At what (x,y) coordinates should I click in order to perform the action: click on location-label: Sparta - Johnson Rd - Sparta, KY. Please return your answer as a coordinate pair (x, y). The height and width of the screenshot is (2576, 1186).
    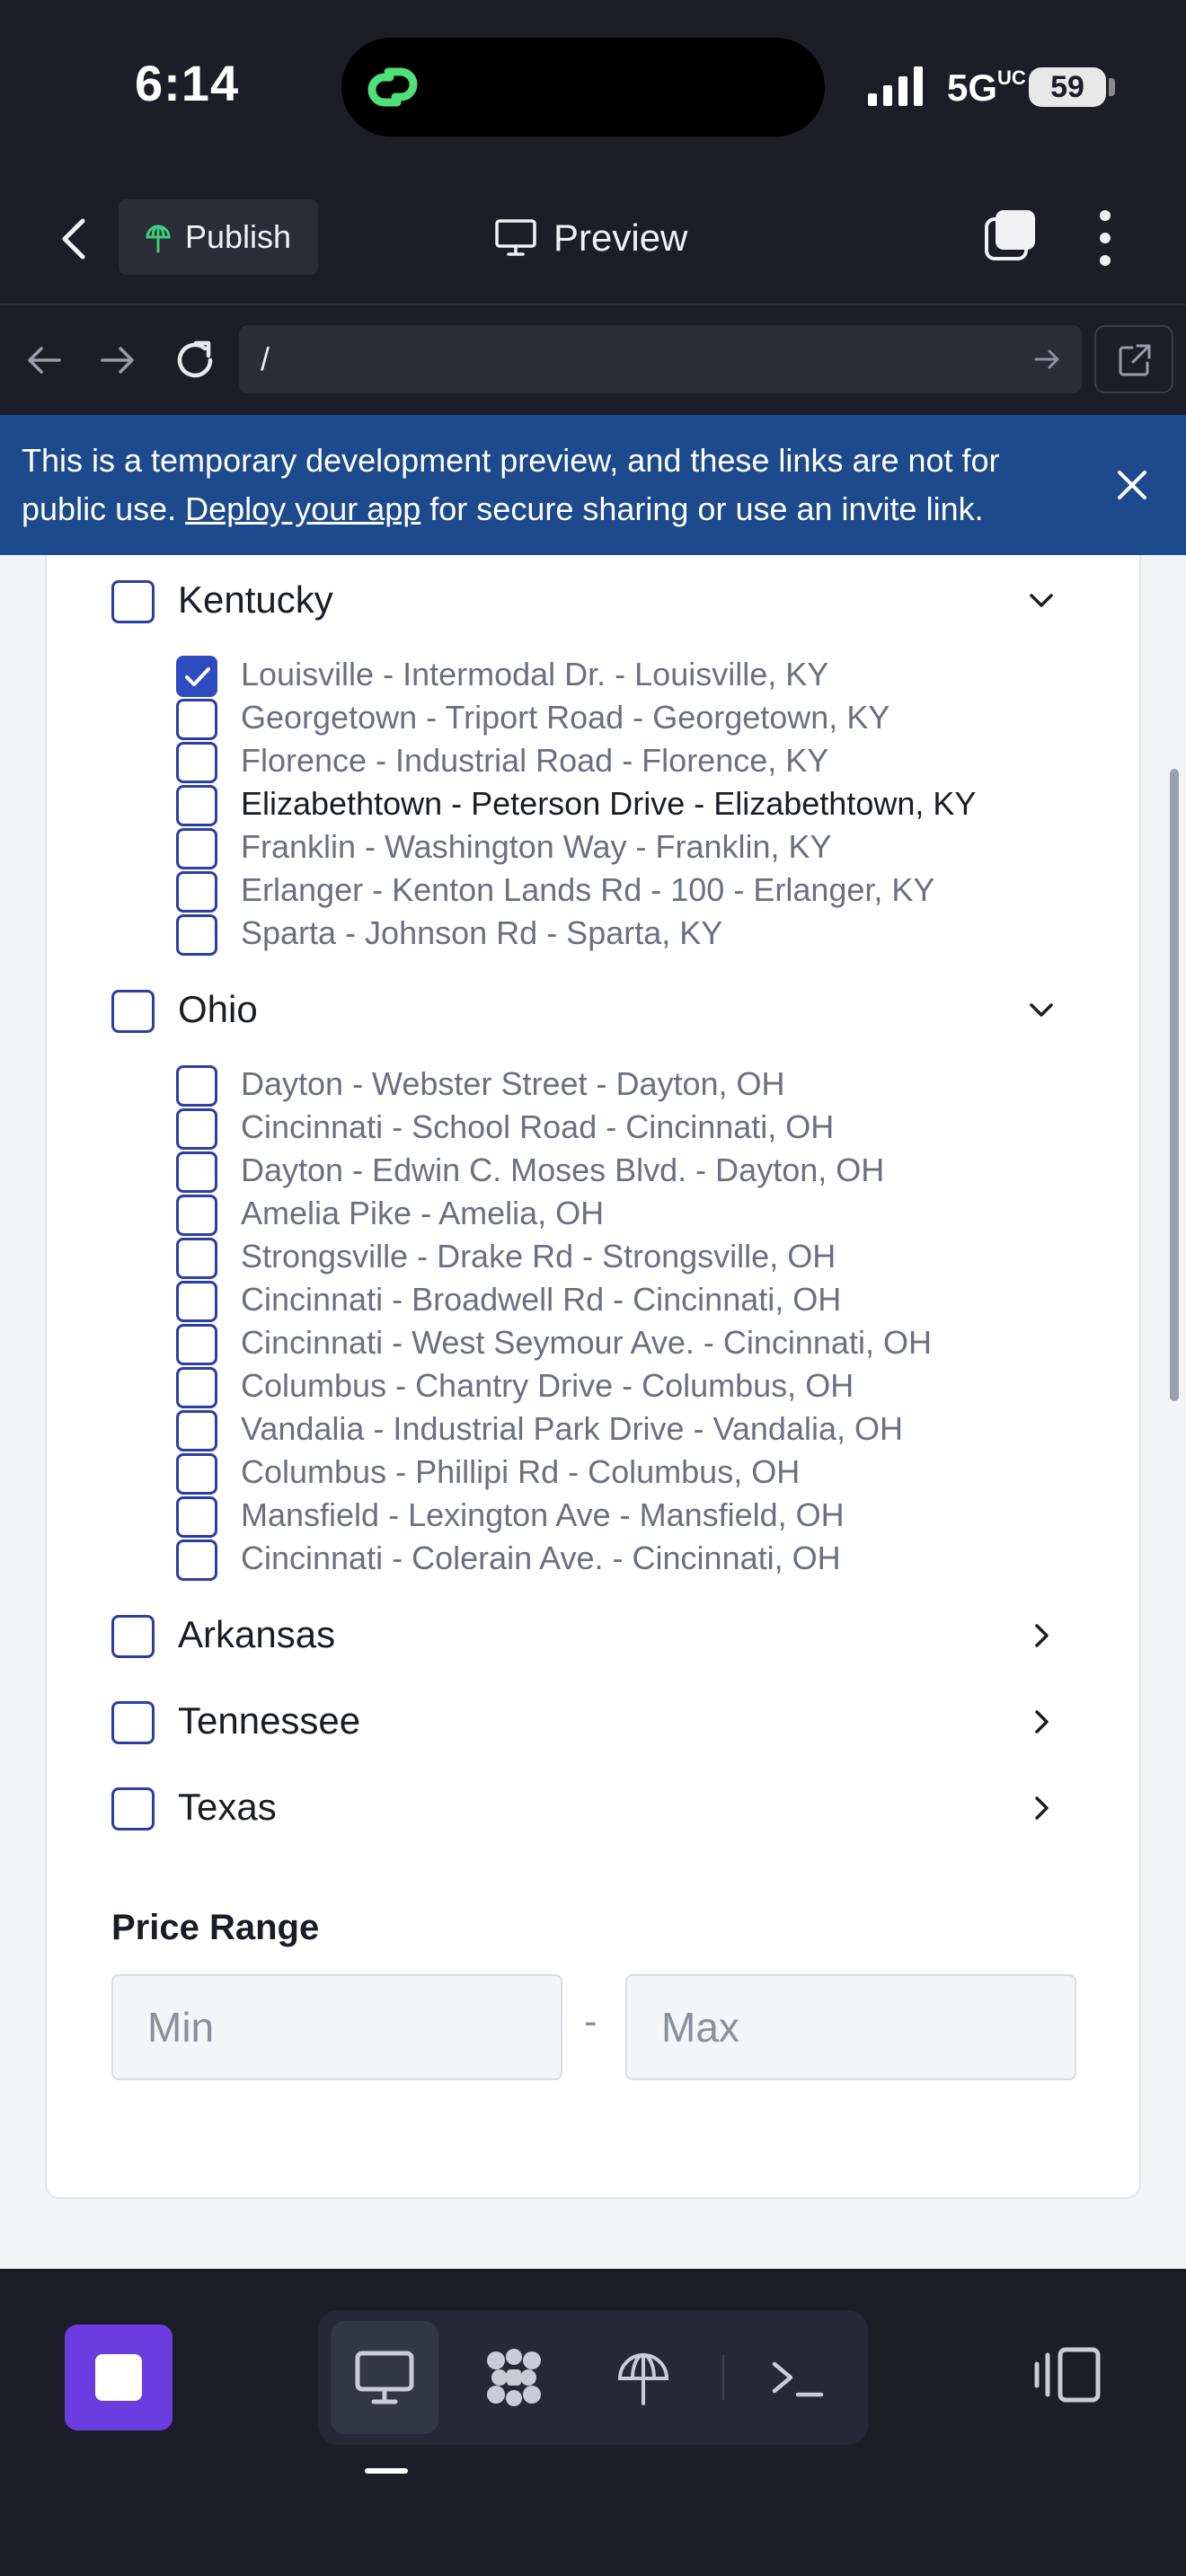
    Looking at the image, I should click on (482, 933).